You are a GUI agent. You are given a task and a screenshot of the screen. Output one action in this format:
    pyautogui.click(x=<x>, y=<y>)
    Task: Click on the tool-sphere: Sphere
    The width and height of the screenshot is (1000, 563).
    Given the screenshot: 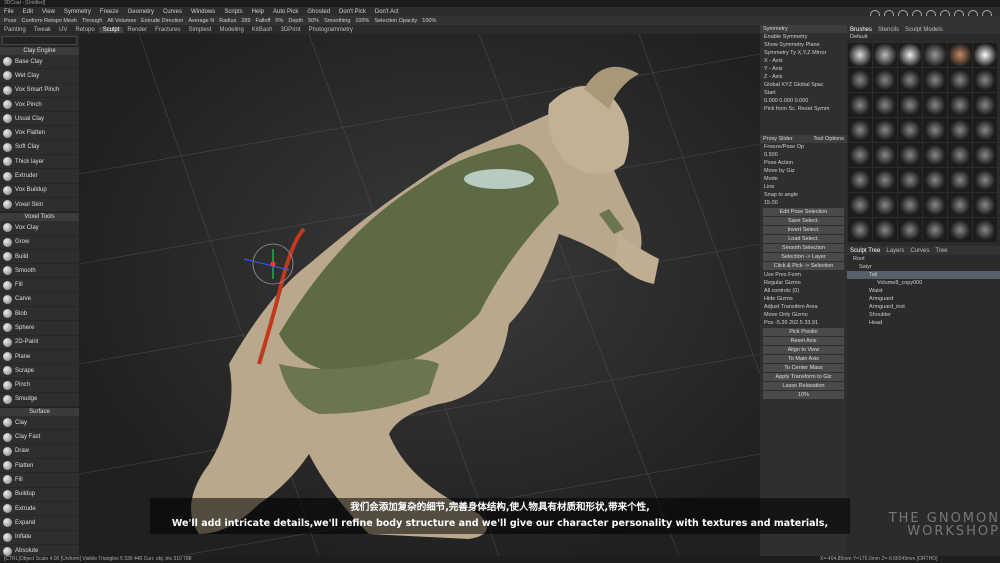 What is the action you would take?
    pyautogui.click(x=39, y=328)
    